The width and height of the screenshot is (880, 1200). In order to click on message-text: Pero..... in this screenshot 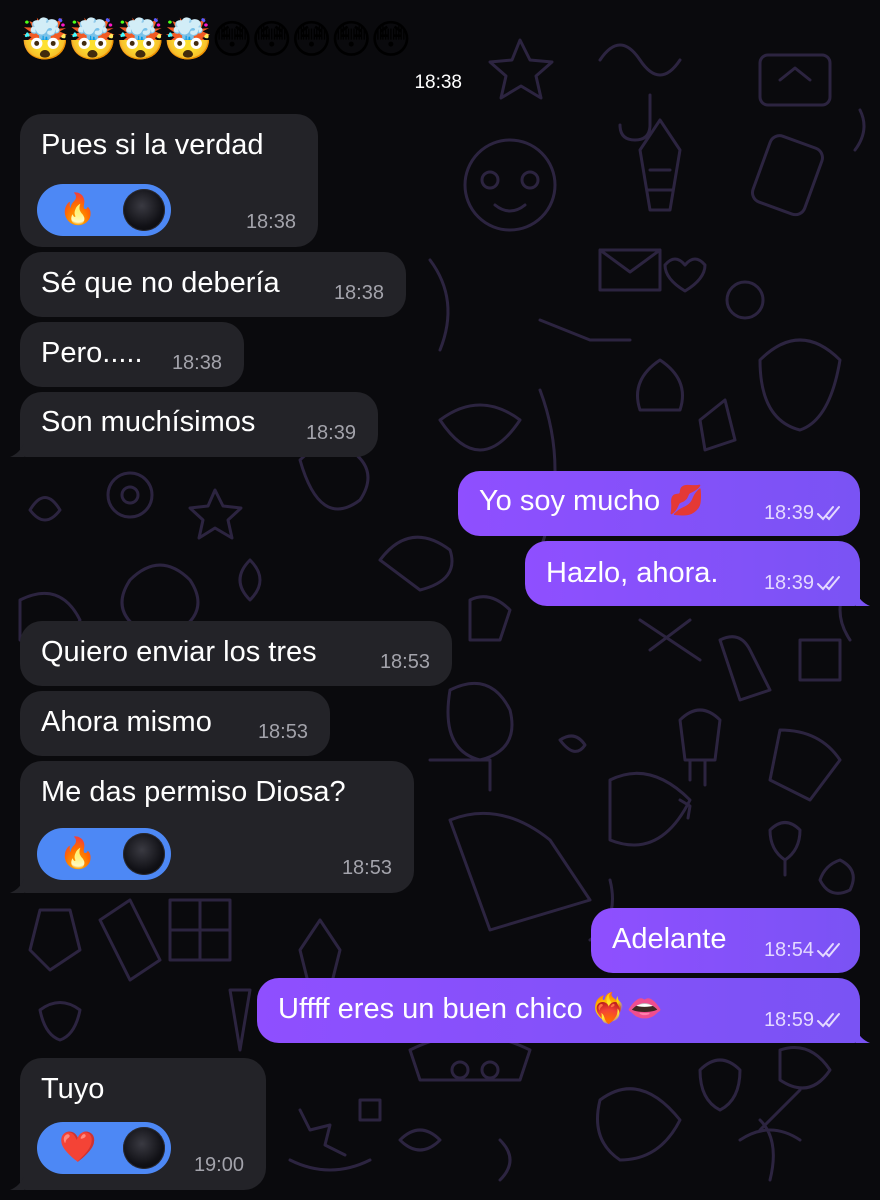, I will do `click(92, 353)`.